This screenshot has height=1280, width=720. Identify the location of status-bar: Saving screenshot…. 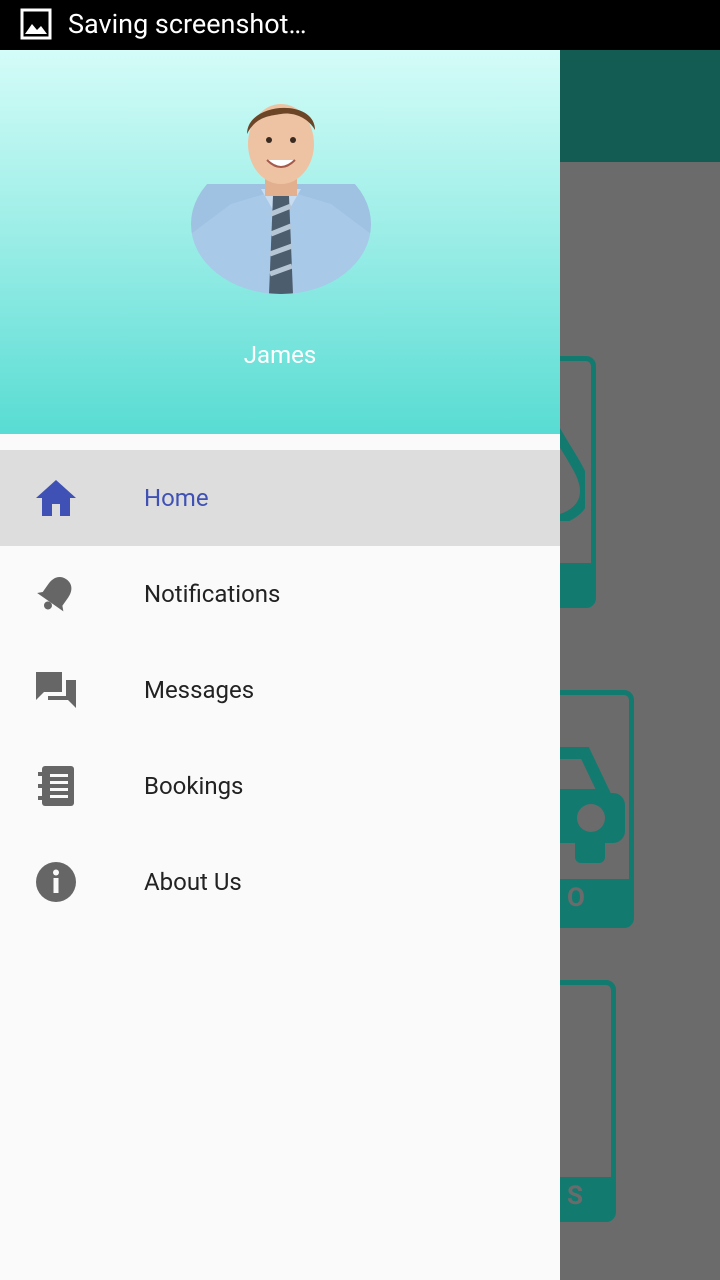
(360, 25).